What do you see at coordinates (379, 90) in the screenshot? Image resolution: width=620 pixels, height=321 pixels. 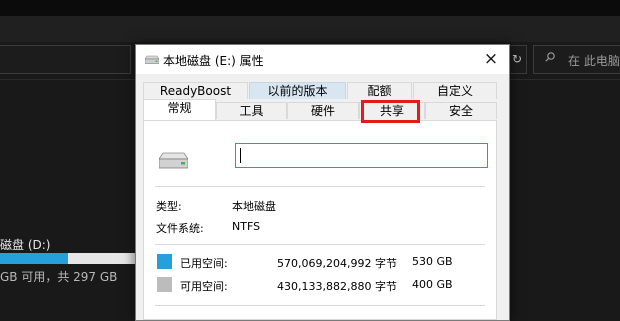 I see `tab-quota: 配额` at bounding box center [379, 90].